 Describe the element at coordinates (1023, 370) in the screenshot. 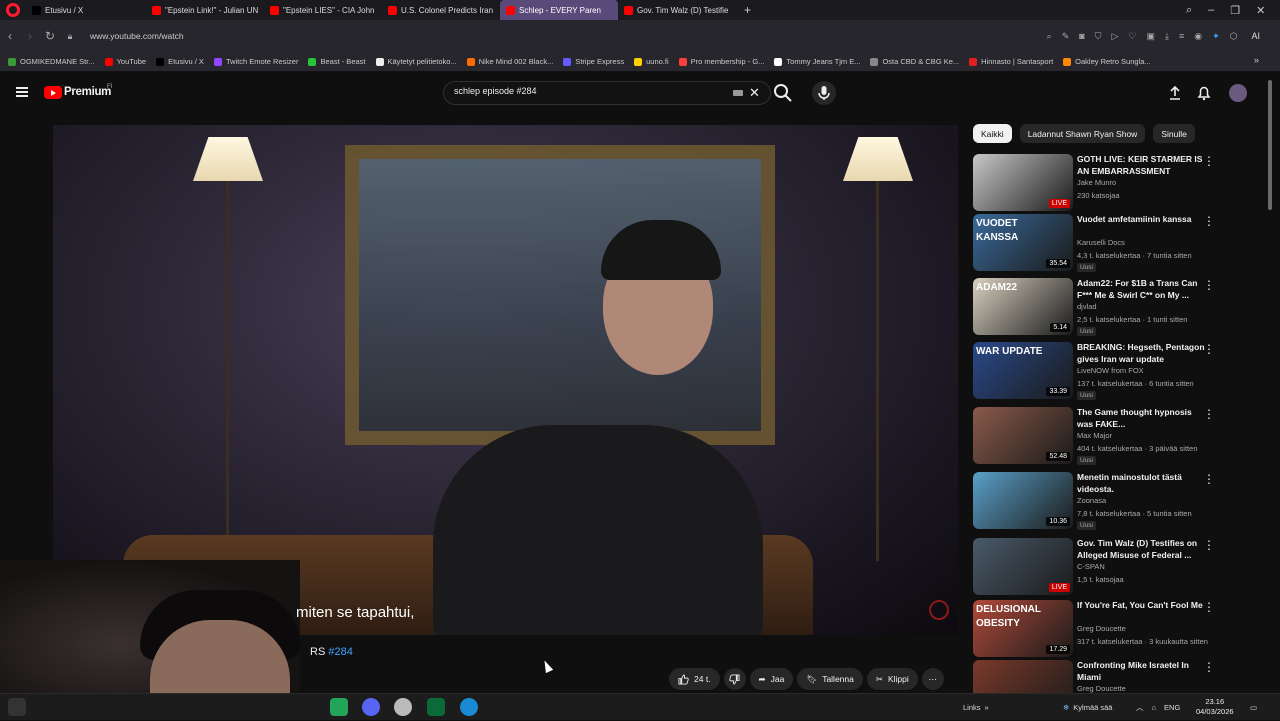

I see `video-thumbnail: WAR UPDATE 33.39` at that location.